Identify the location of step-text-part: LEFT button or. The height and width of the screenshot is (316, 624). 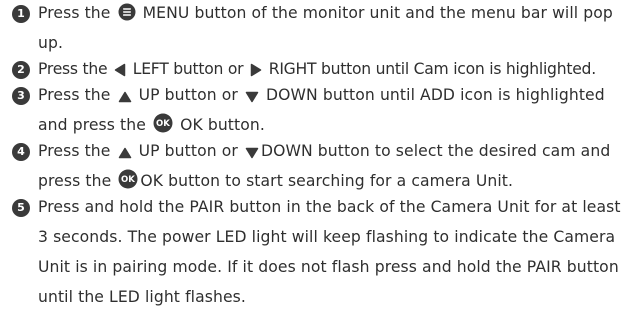
(188, 69).